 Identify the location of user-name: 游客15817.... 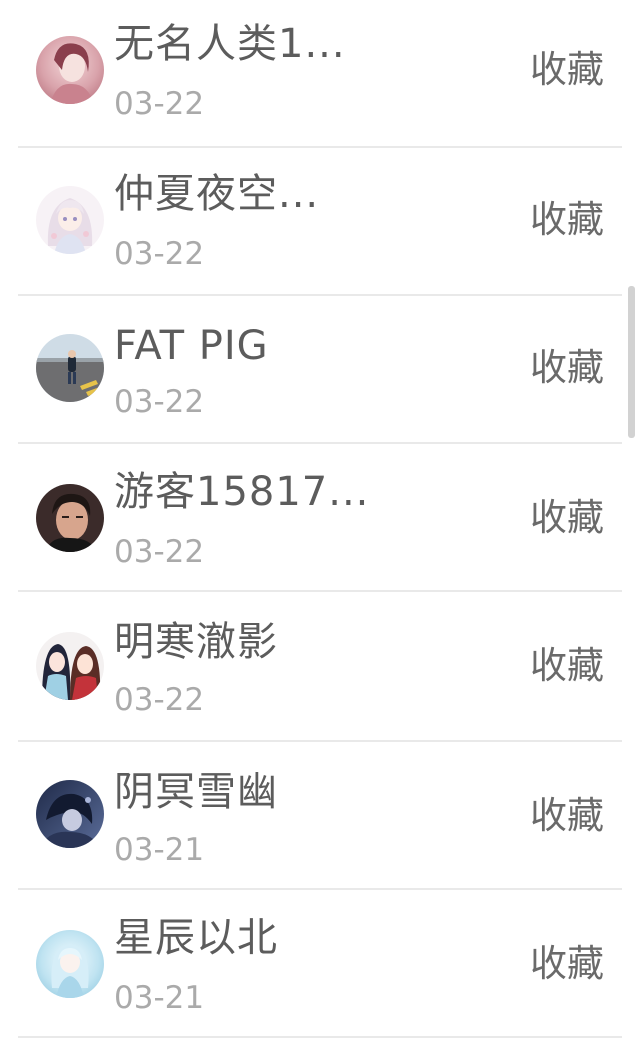
(242, 492).